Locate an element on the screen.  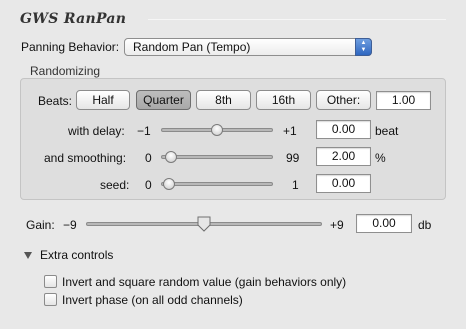
panning-behavior-label: Panning Behavior: is located at coordinates (70, 47).